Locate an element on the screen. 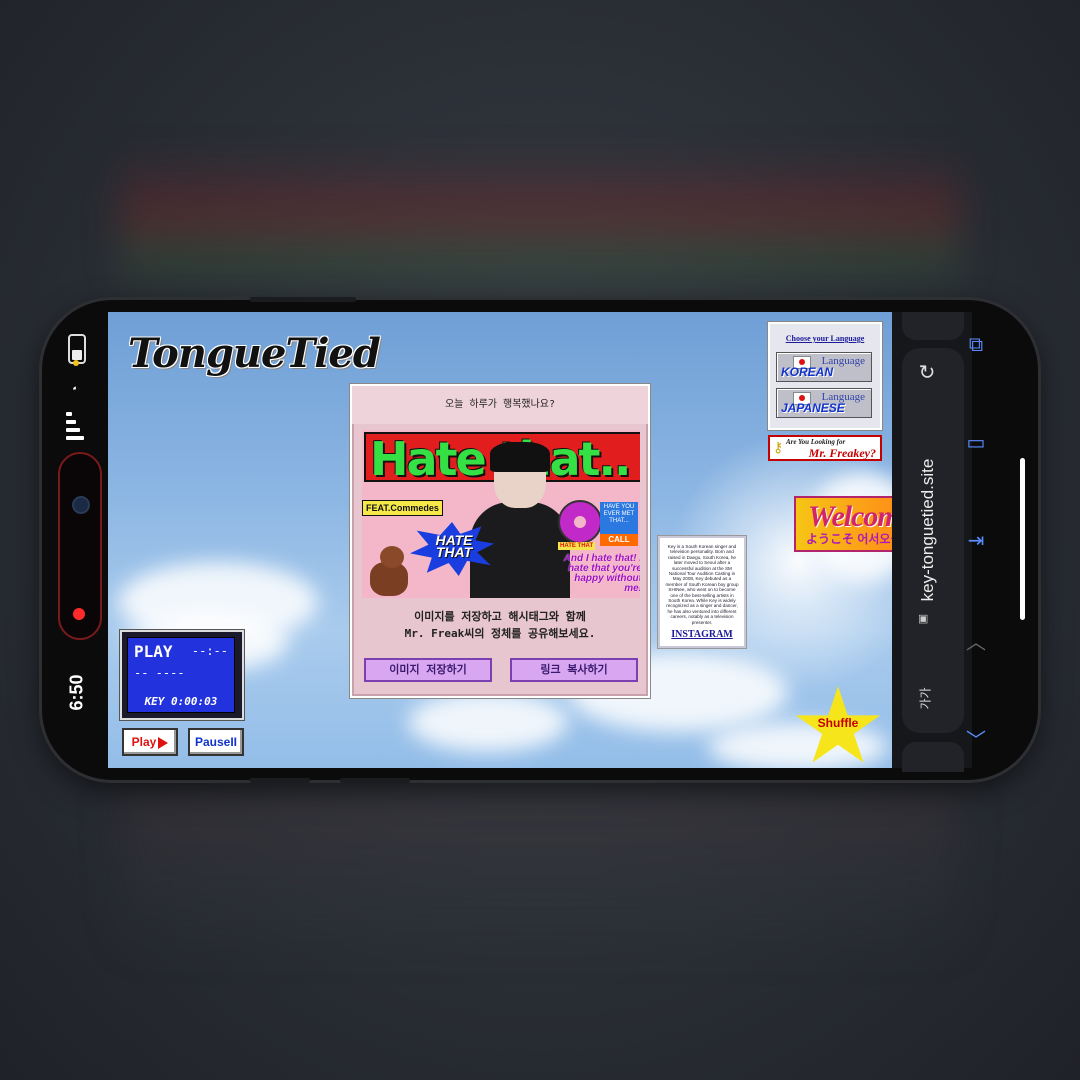 Image resolution: width=1080 pixels, height=1080 pixels. dog-image is located at coordinates (387, 571).